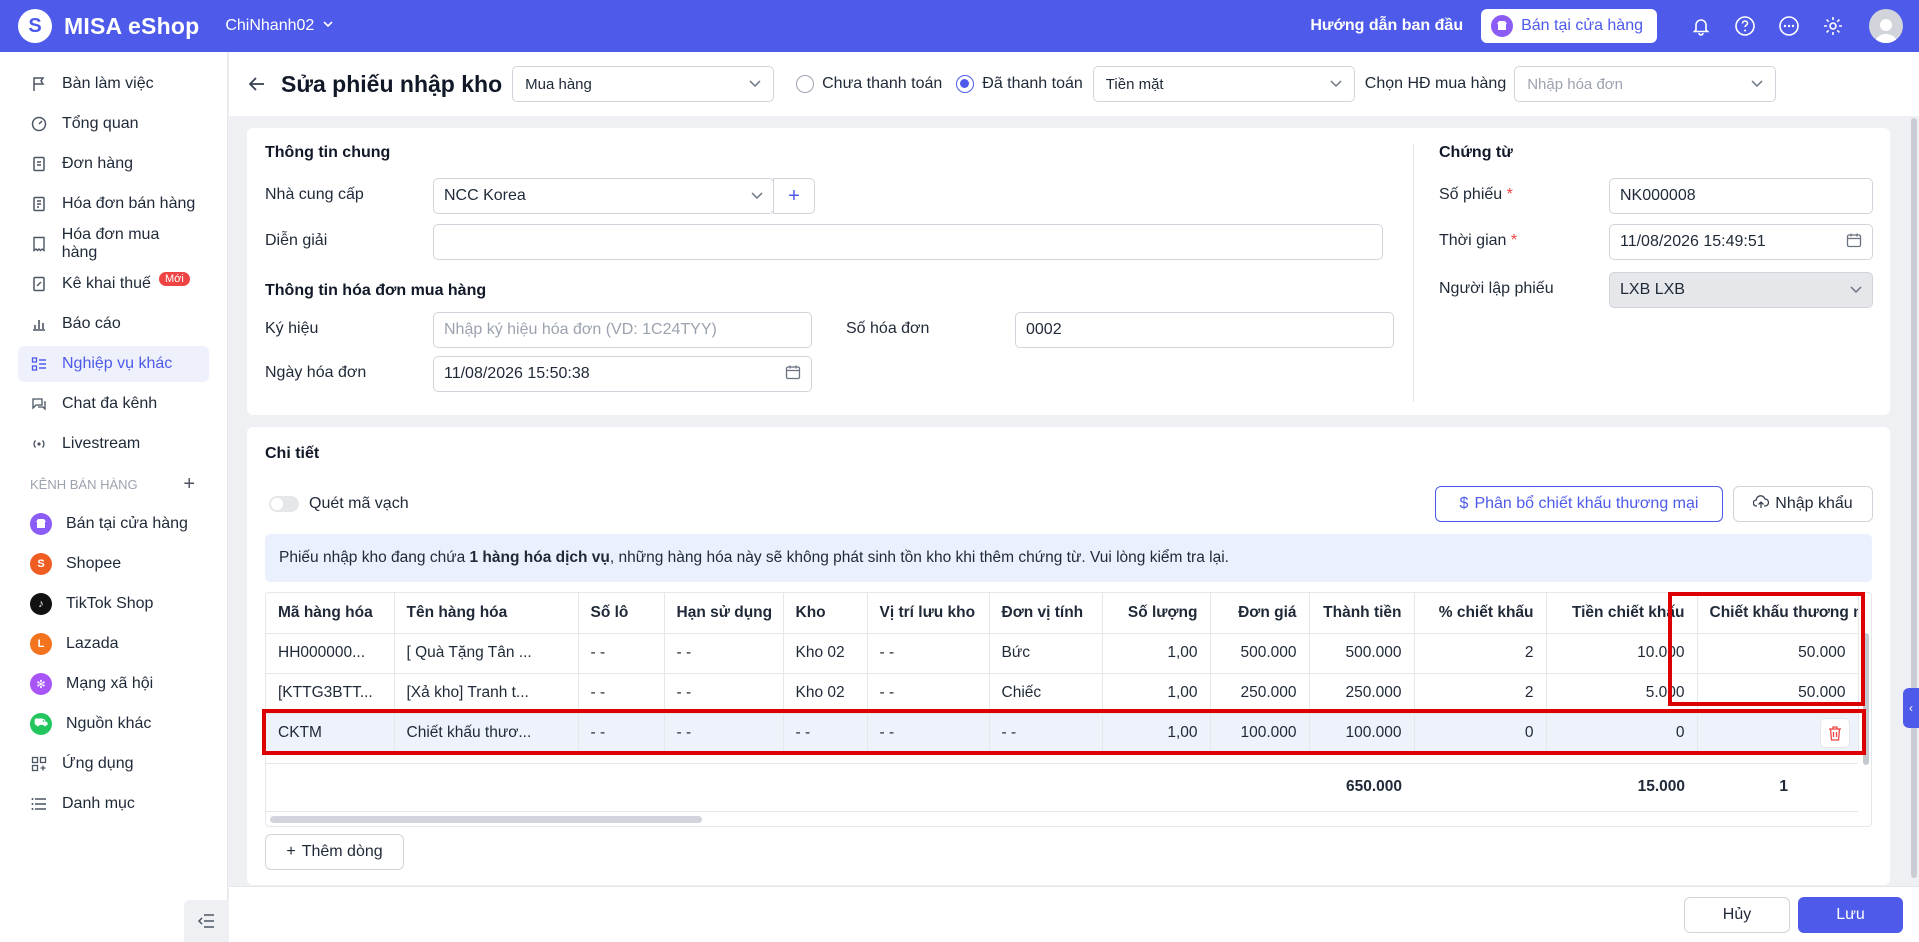  What do you see at coordinates (1789, 26) in the screenshot?
I see `more-icon` at bounding box center [1789, 26].